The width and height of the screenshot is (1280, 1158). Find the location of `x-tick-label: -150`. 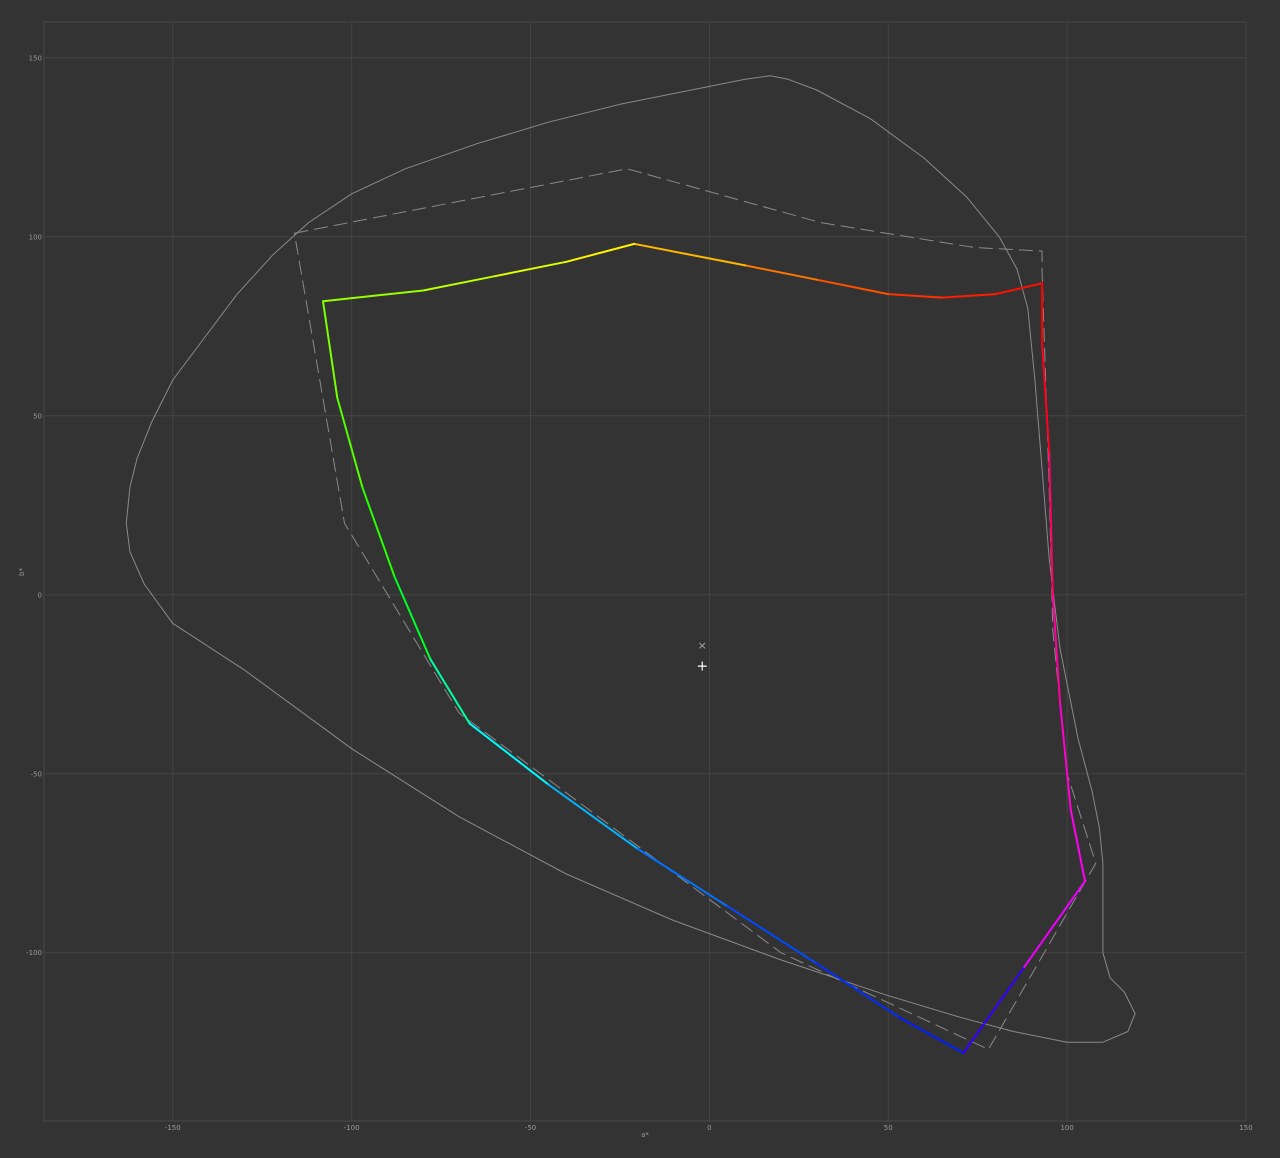

x-tick-label: -150 is located at coordinates (173, 1128).